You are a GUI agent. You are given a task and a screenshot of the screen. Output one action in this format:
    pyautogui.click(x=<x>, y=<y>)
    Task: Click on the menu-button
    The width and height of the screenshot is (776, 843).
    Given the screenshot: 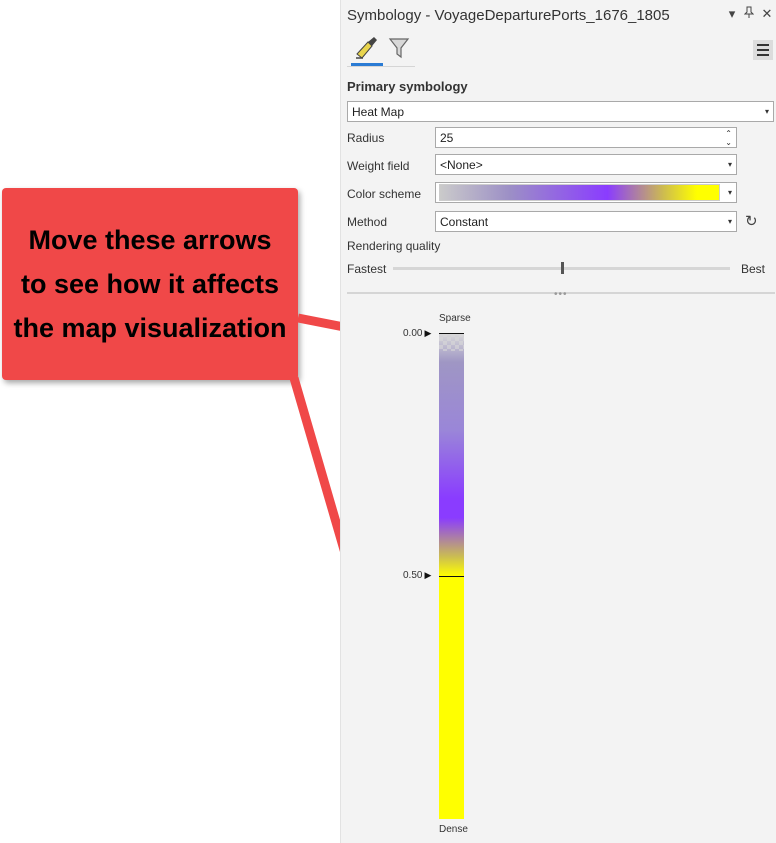 What is the action you would take?
    pyautogui.click(x=763, y=50)
    